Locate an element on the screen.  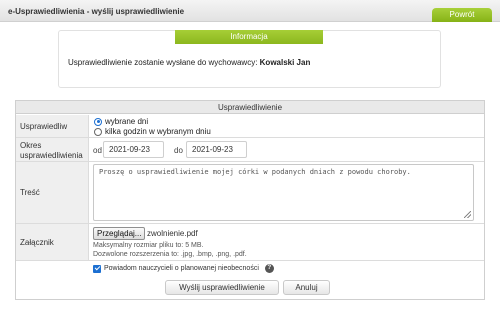
recipient-name: Kowalski Jan is located at coordinates (285, 62).